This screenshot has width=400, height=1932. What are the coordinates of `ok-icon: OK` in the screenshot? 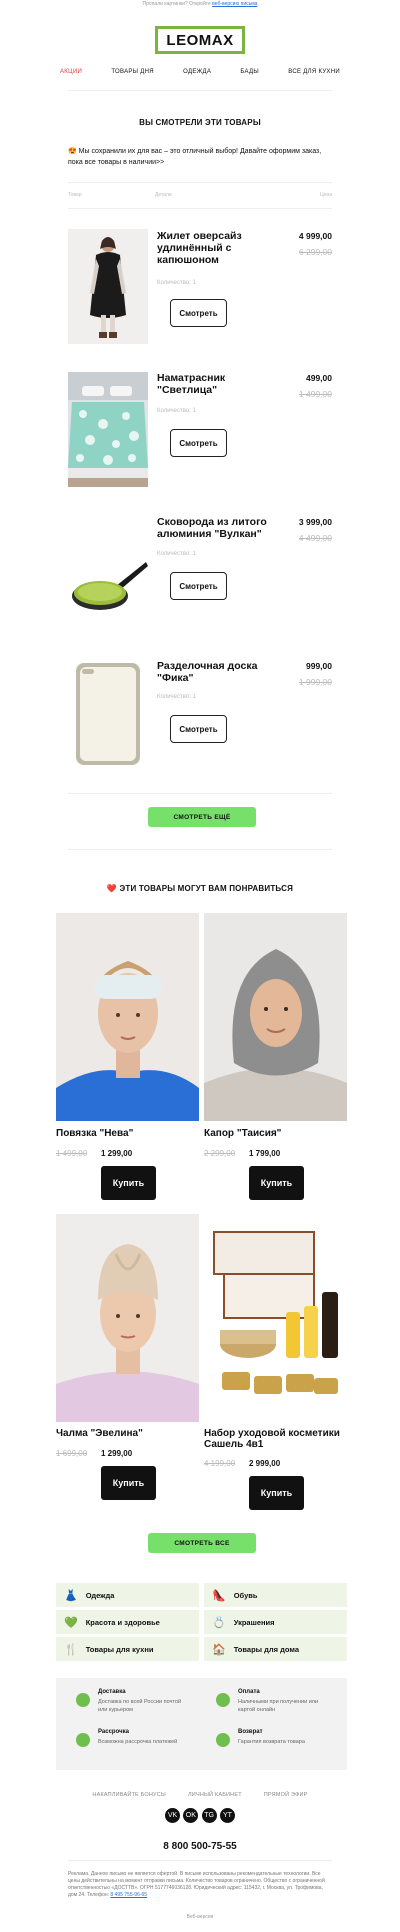 It's located at (191, 1815).